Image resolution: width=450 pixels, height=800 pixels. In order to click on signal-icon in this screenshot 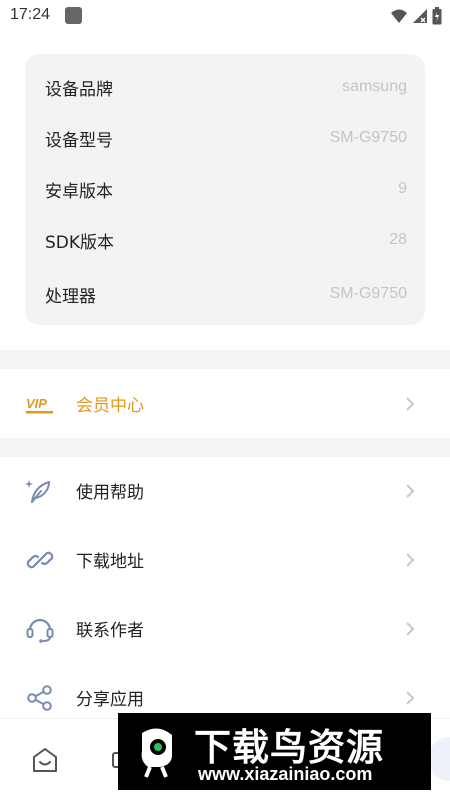, I will do `click(420, 16)`.